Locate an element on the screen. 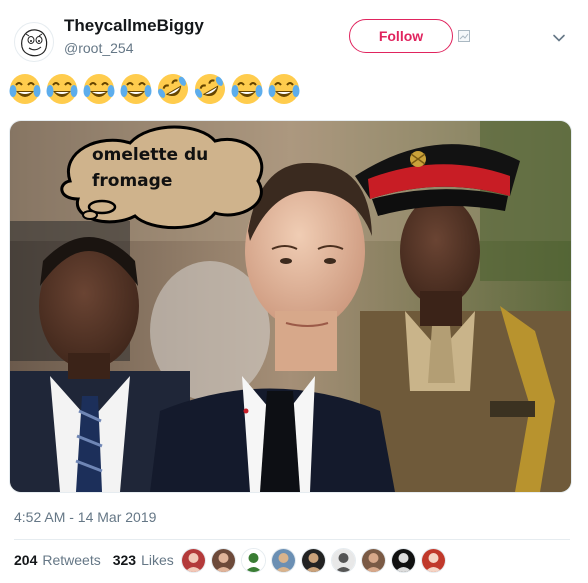  tweet-text is located at coordinates (154, 89).